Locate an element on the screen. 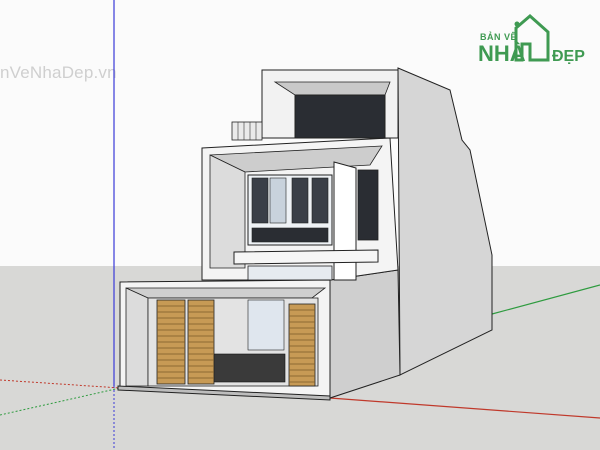 This screenshot has height=450, width=600. top-floor-recess is located at coordinates (332, 88).